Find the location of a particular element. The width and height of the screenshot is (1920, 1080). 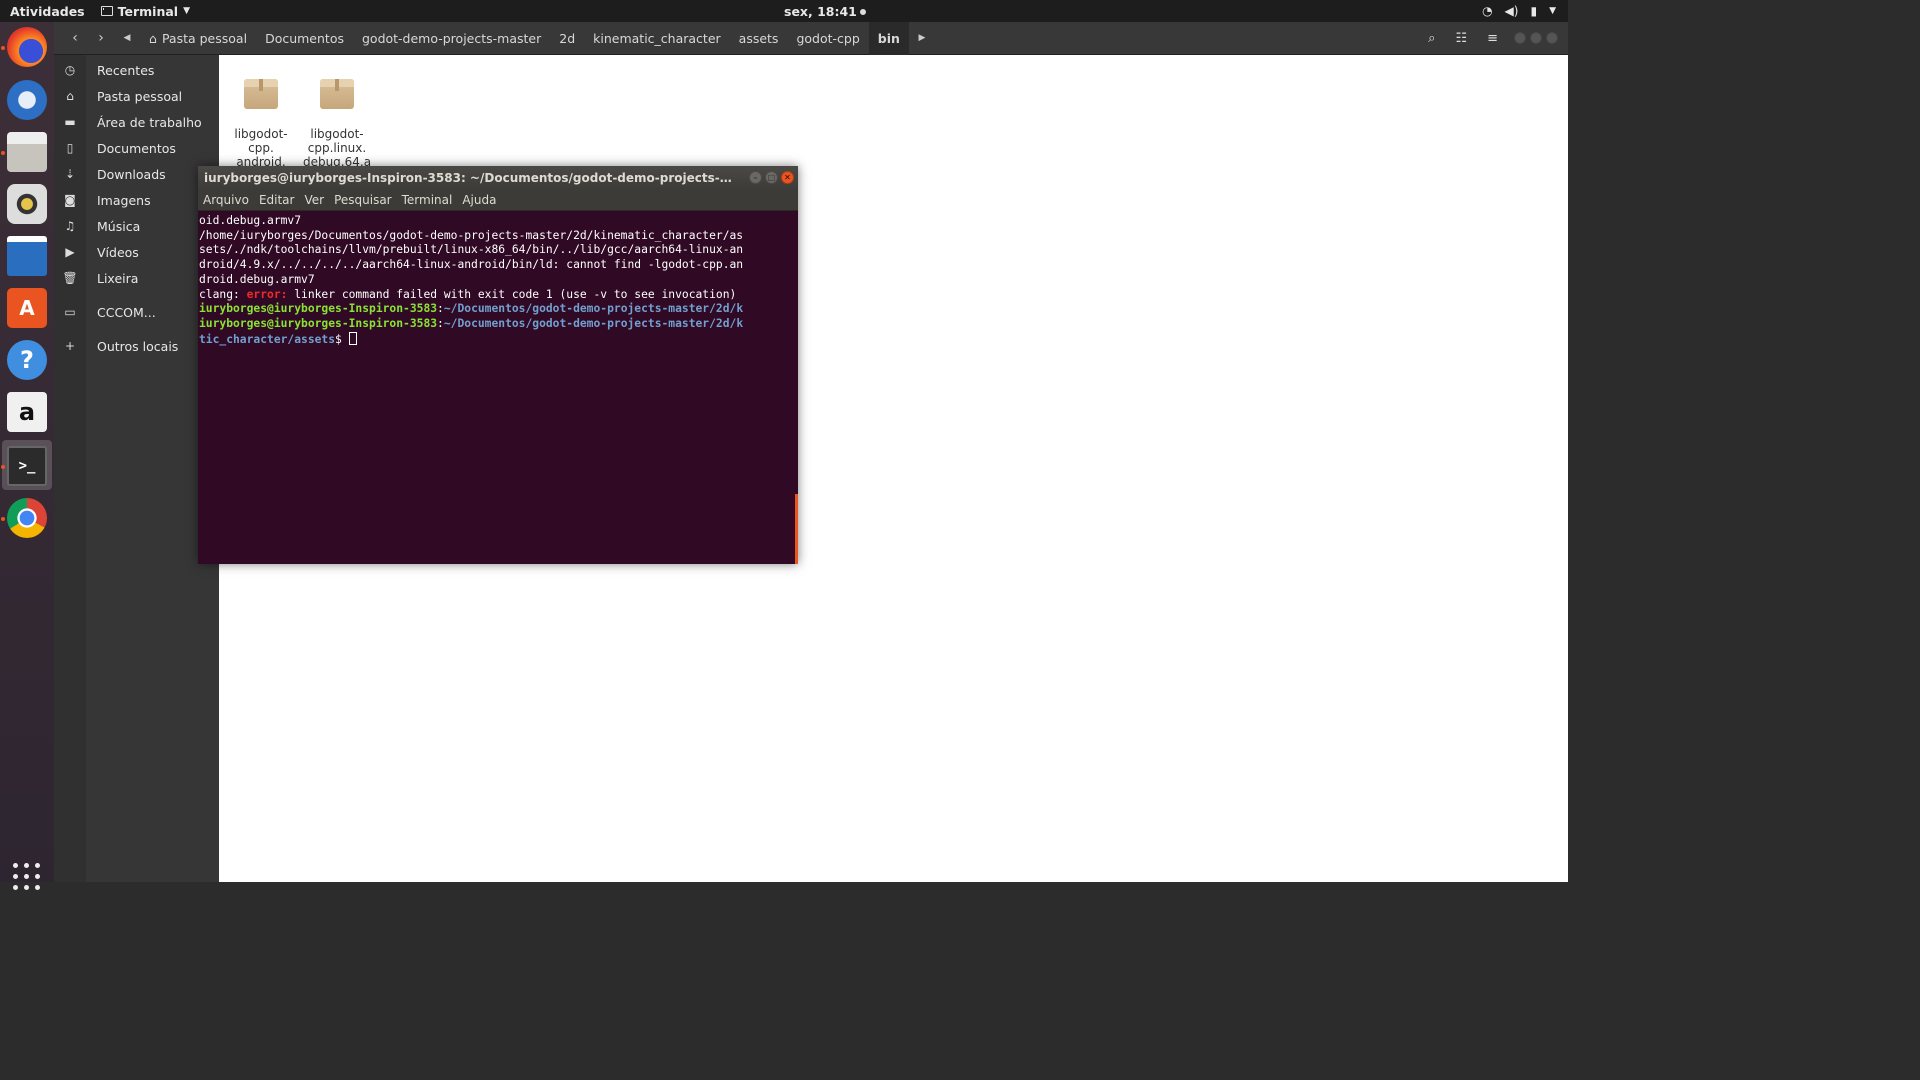

activities-button: Atividades is located at coordinates (47, 11).